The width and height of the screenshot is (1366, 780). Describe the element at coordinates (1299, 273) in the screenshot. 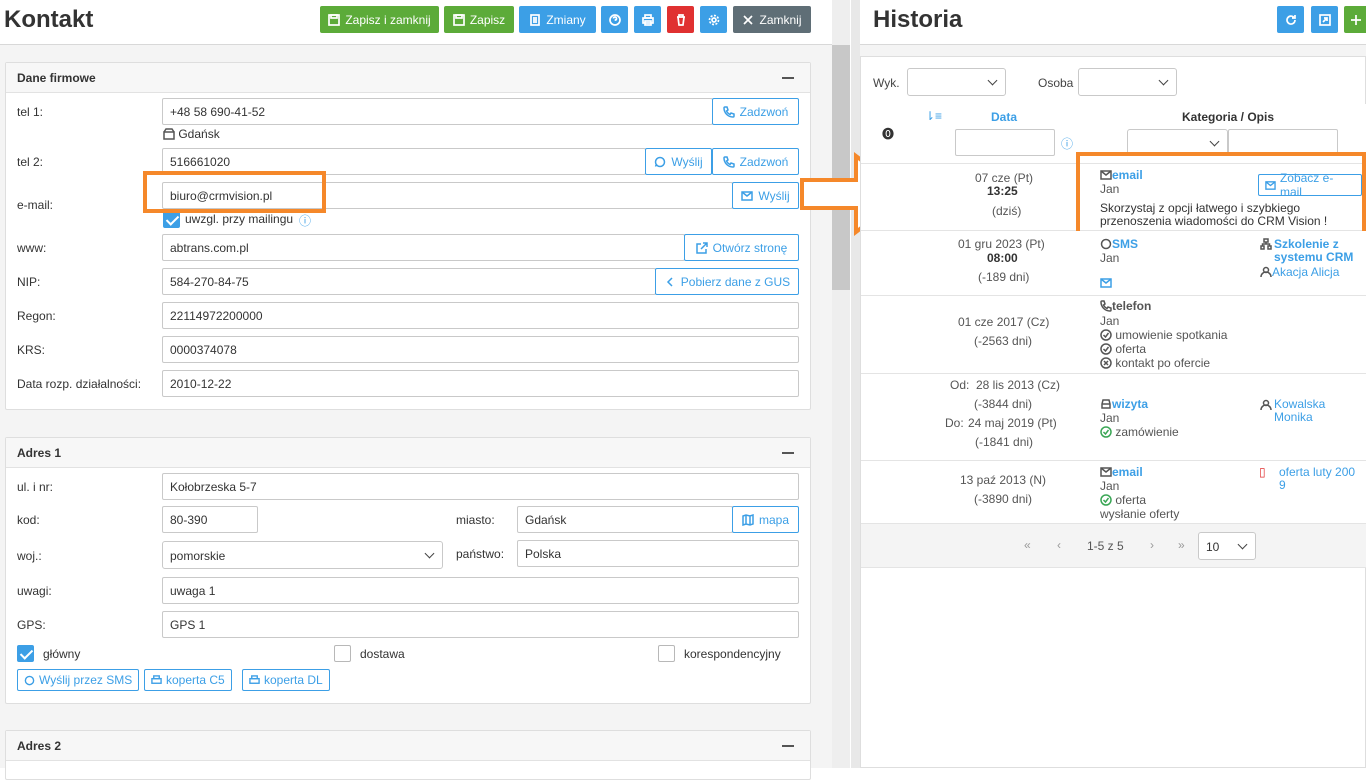

I see `person-link: Akacja Alicja` at that location.